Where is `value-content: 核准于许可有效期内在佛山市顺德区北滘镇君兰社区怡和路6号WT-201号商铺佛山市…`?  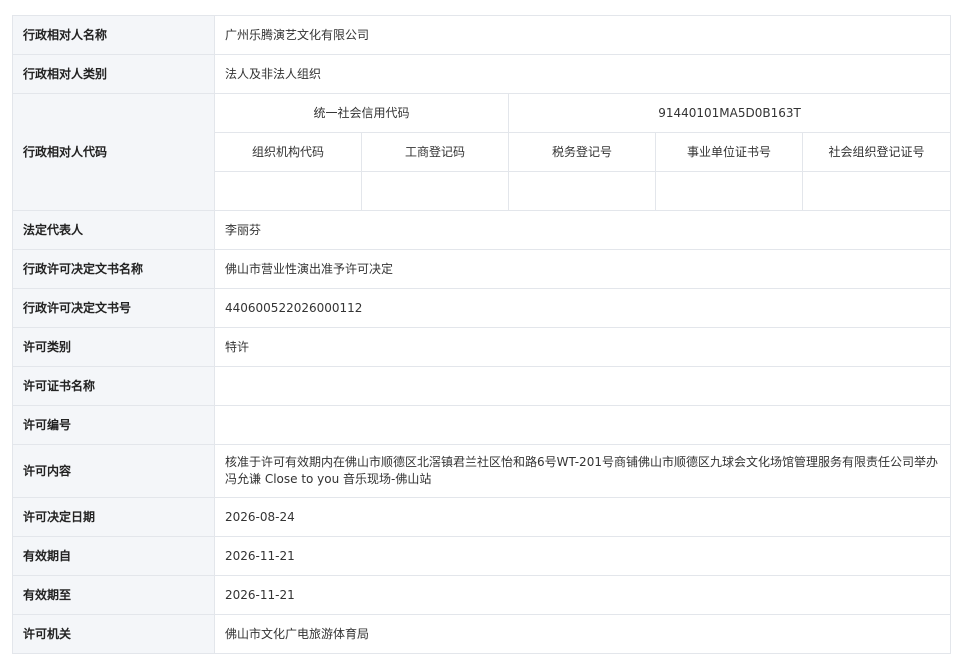
value-content: 核准于许可有效期内在佛山市顺德区北滘镇君兰社区怡和路6号WT-201号商铺佛山市… is located at coordinates (582, 471).